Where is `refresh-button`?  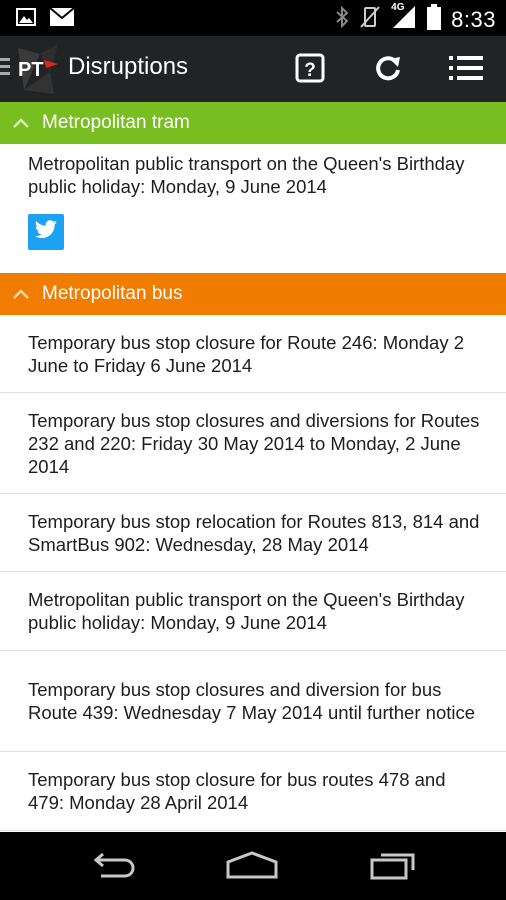
refresh-button is located at coordinates (388, 70).